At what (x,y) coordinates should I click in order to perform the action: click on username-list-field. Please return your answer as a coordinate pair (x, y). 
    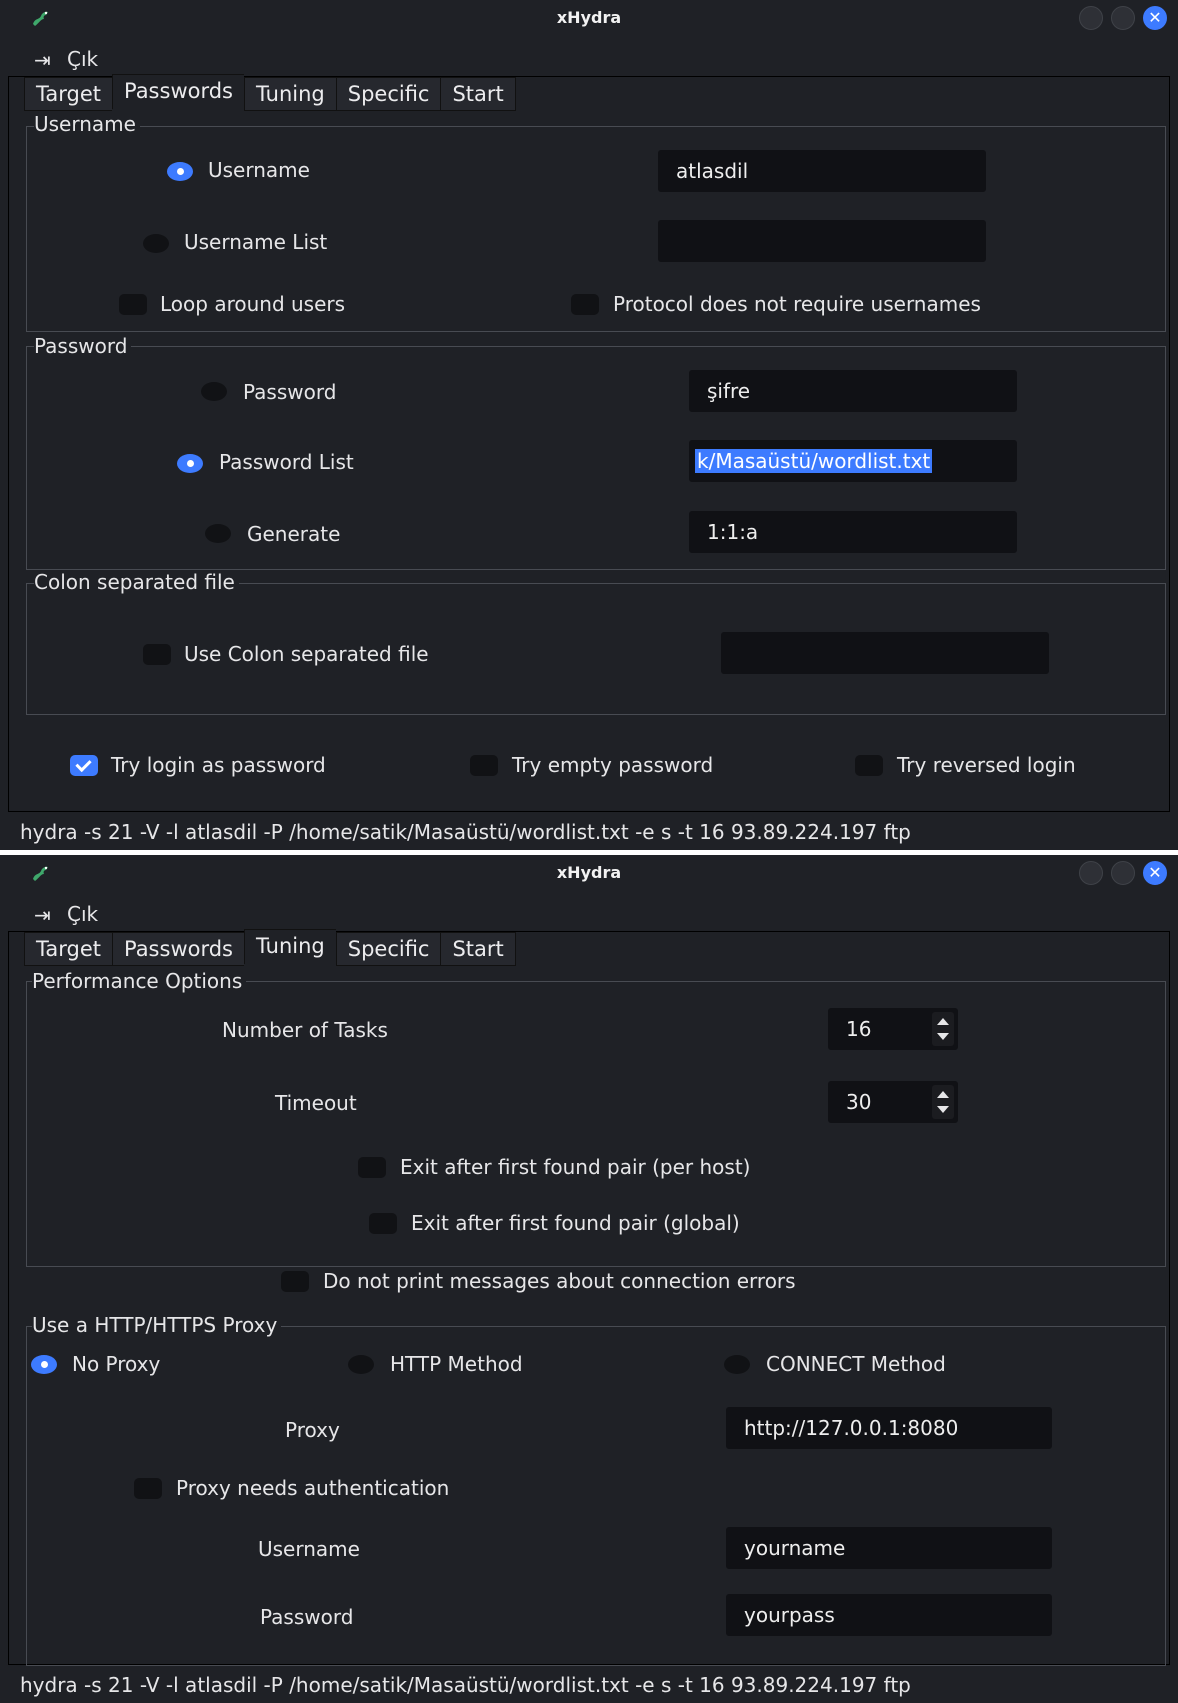
    Looking at the image, I should click on (822, 241).